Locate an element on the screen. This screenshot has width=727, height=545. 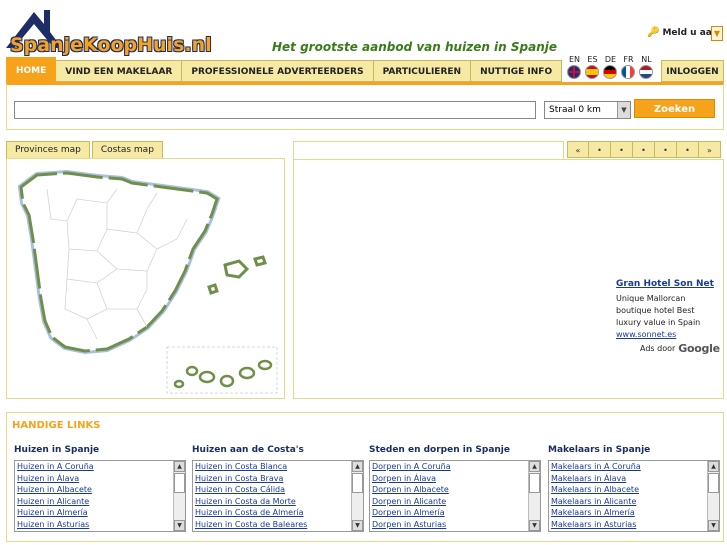
link-item: Makelaars in Alicante is located at coordinates (635, 502).